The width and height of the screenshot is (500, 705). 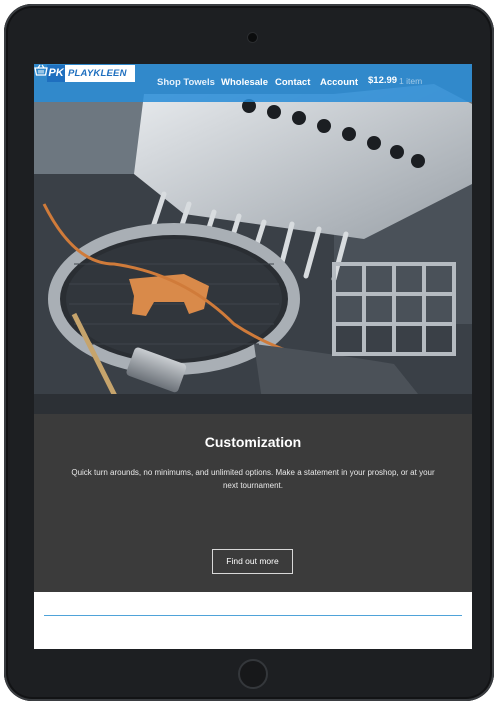 I want to click on basket-icon, so click(x=41, y=70).